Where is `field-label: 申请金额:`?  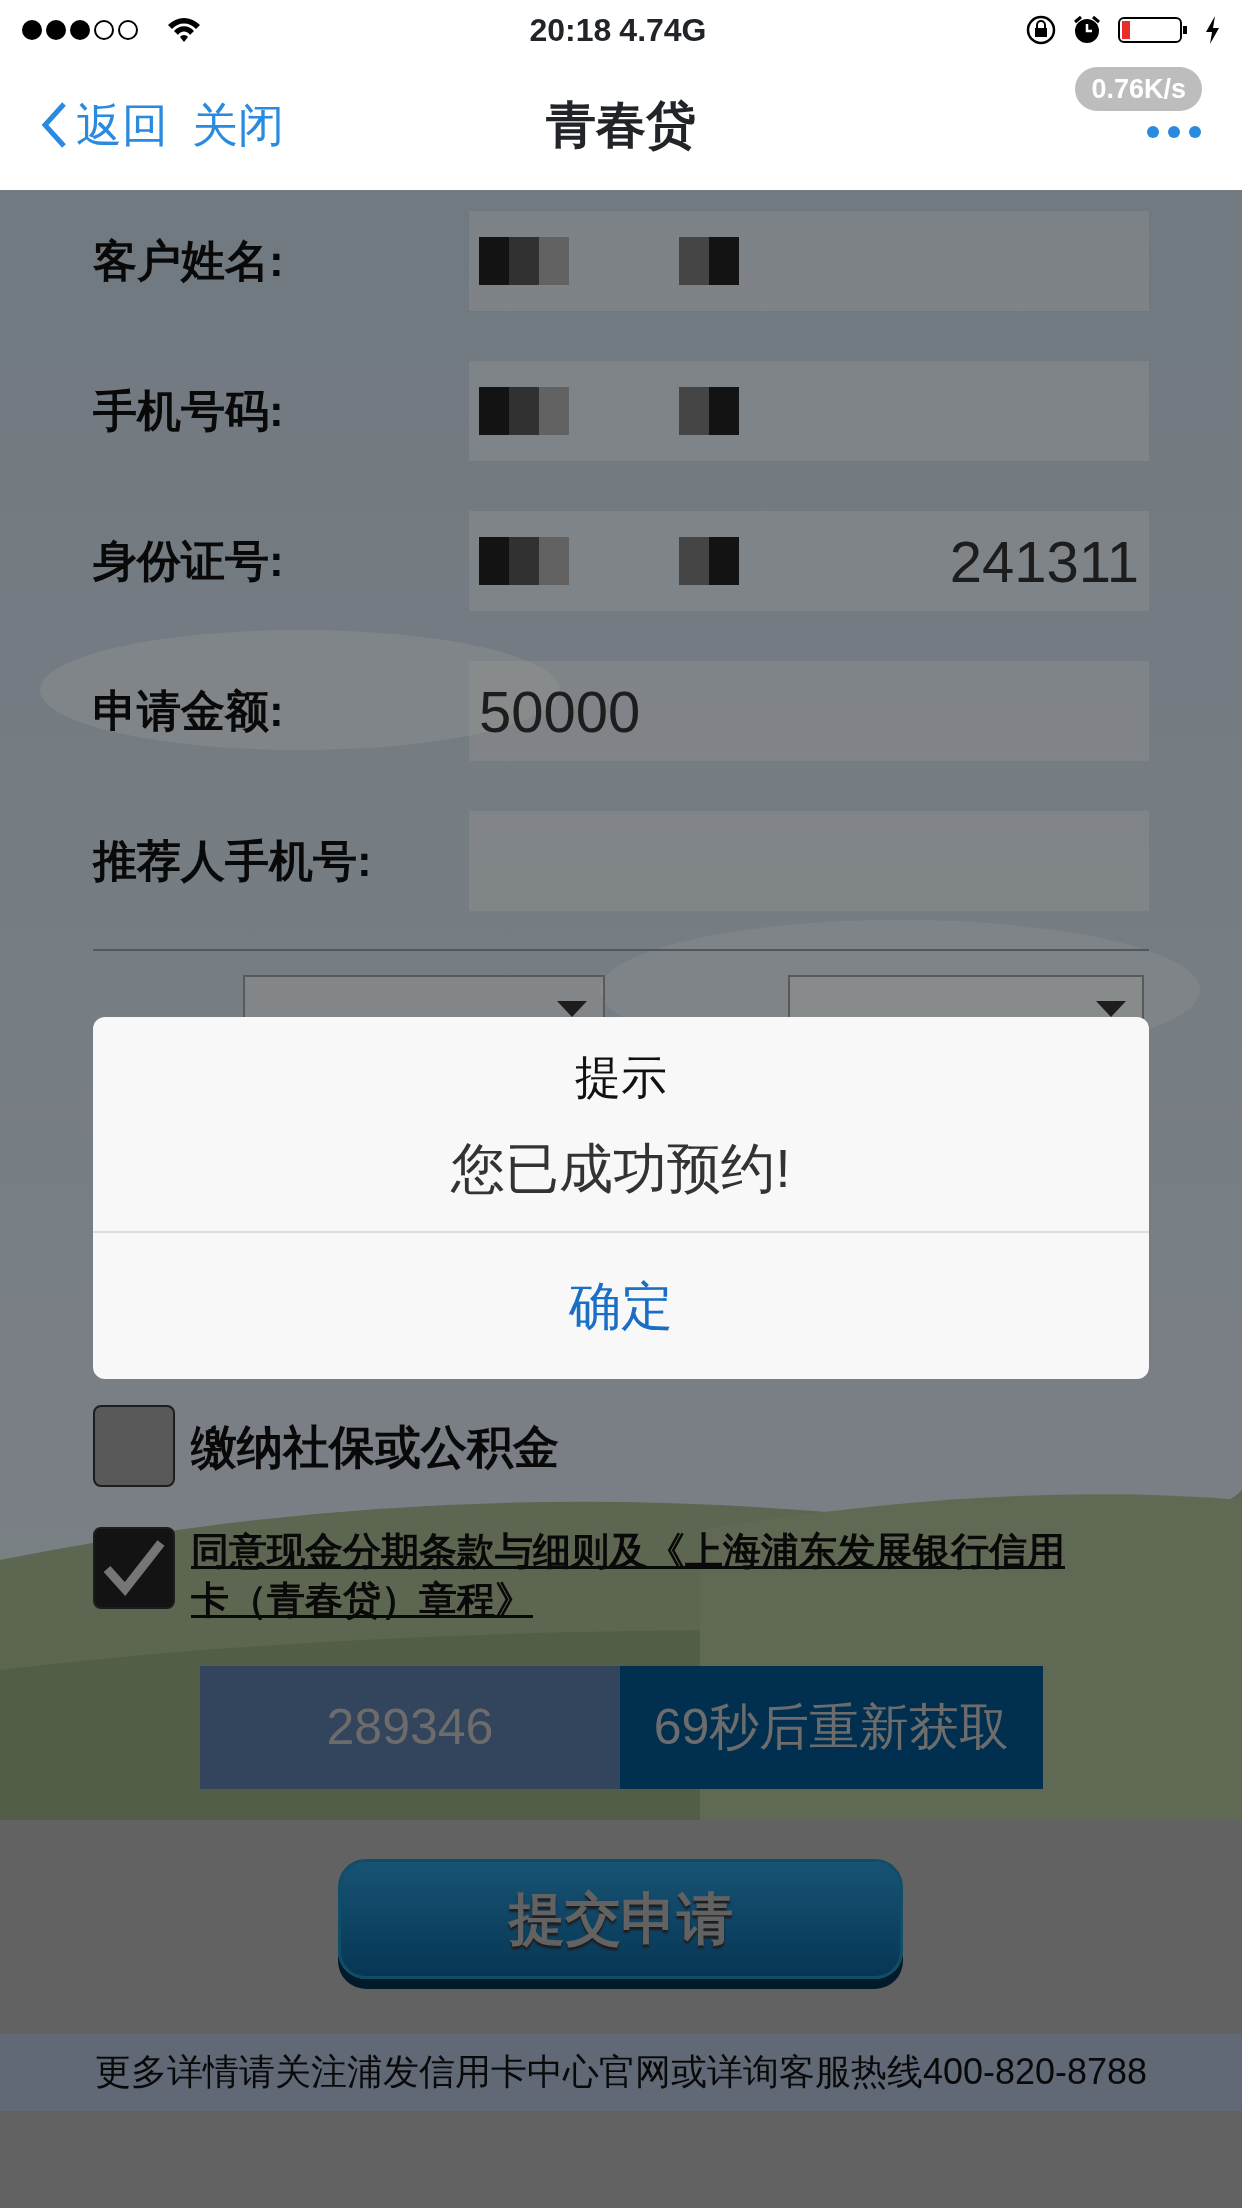
field-label: 申请金额: is located at coordinates (189, 711).